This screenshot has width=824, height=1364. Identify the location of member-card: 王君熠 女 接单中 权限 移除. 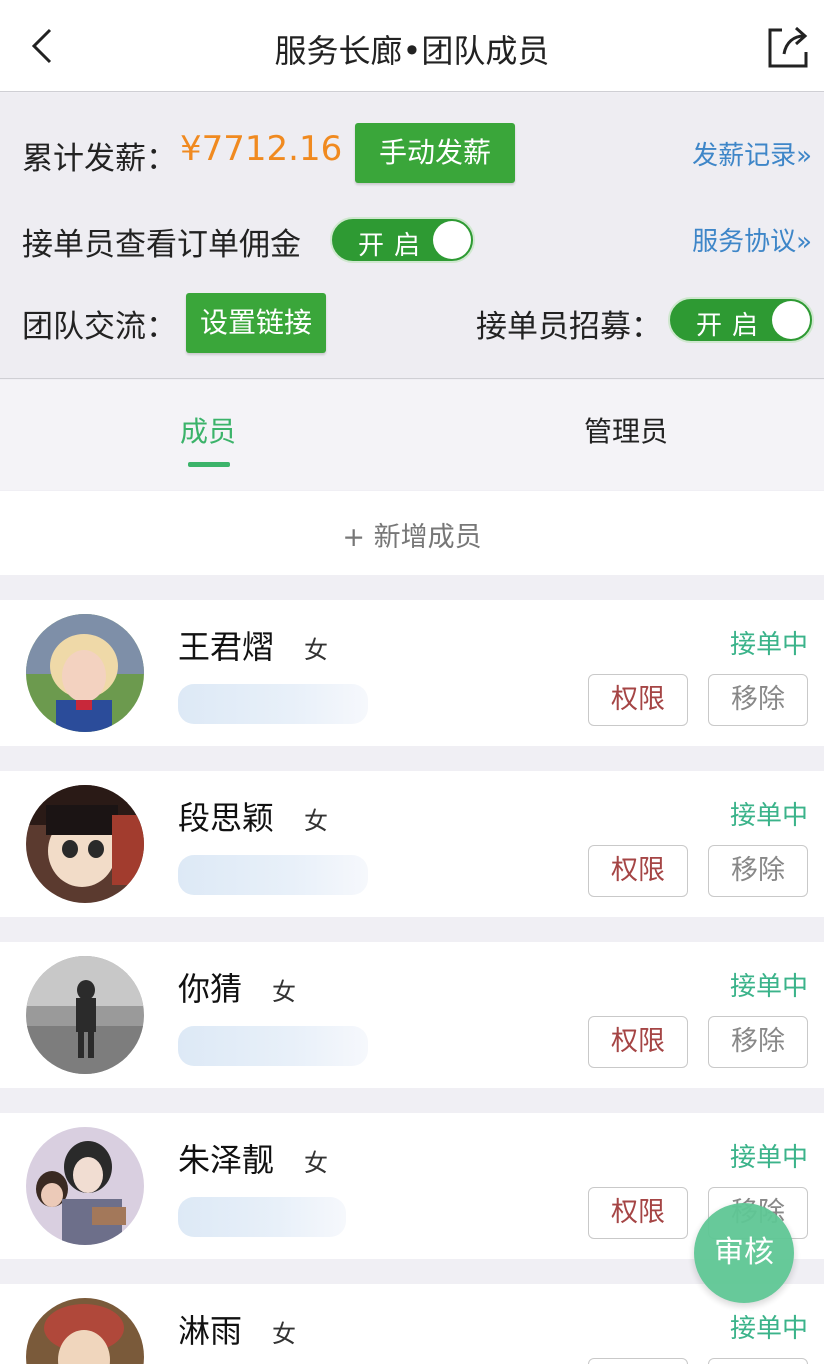
(412, 673).